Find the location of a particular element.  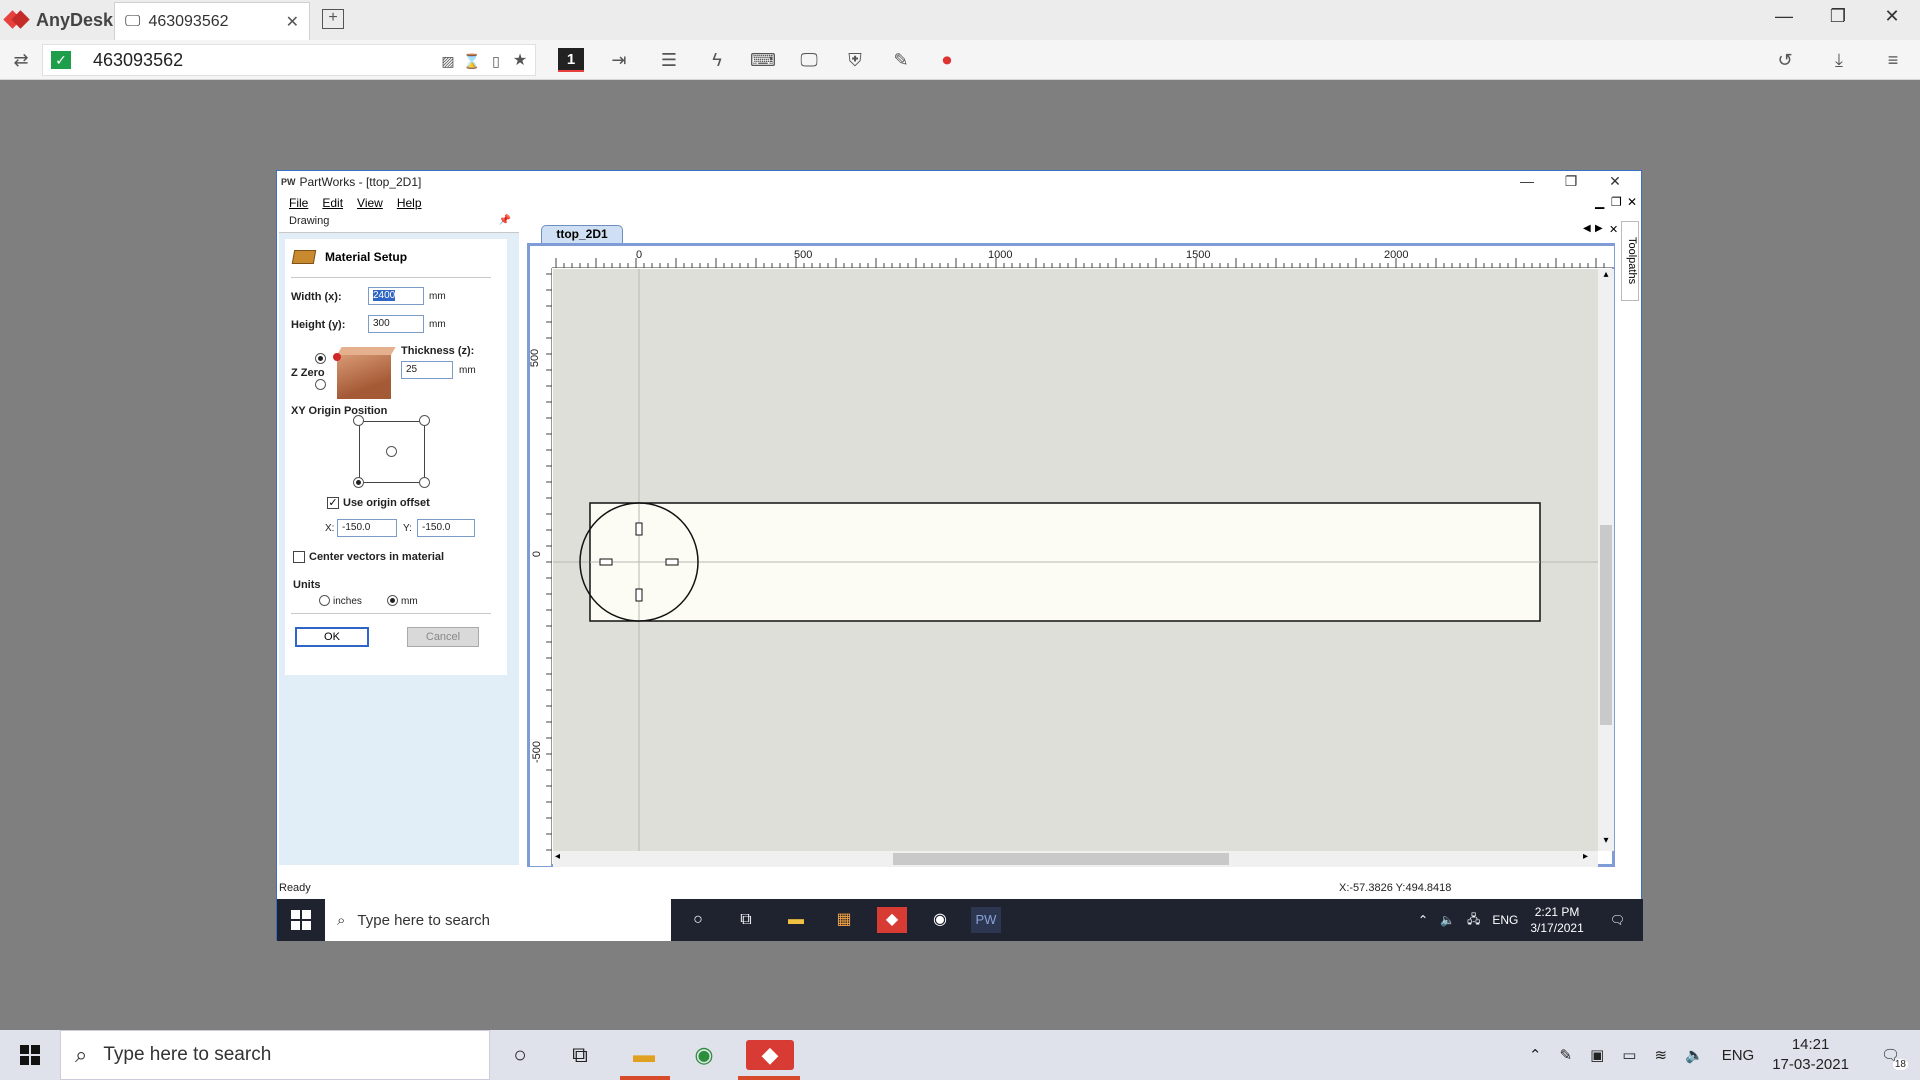

pw-restore-icon: ❐ is located at coordinates (1571, 181).